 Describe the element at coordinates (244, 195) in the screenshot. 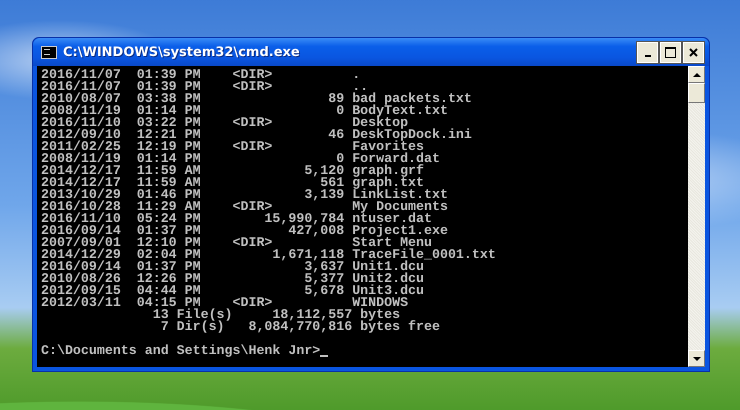

I see `console-line: 2013/10/29 01:46 PM 3,139 LinkList.txt` at that location.